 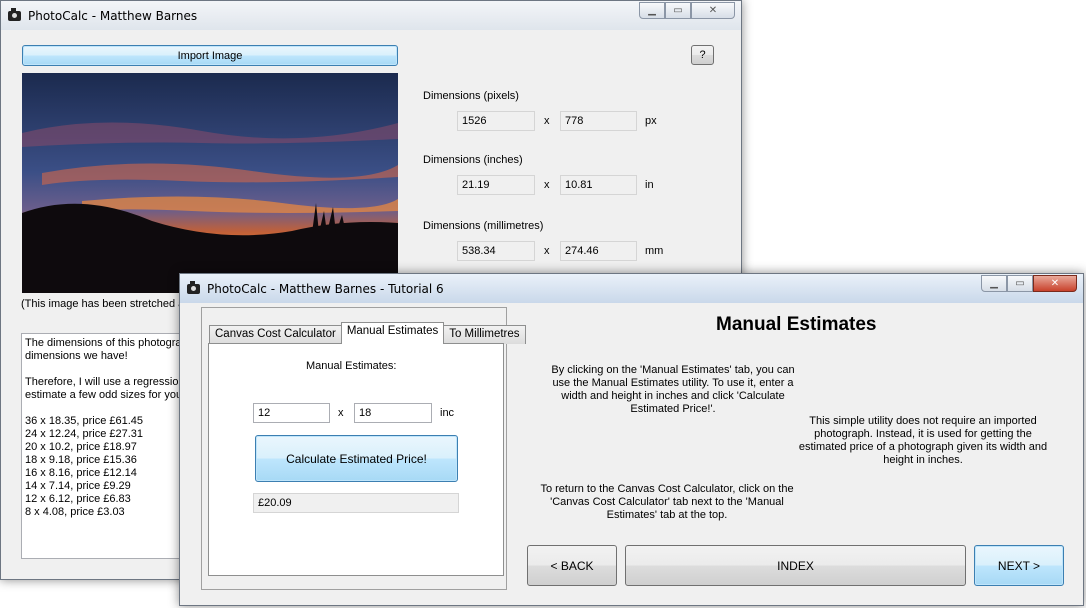 What do you see at coordinates (795, 565) in the screenshot?
I see `index-button: INDEX` at bounding box center [795, 565].